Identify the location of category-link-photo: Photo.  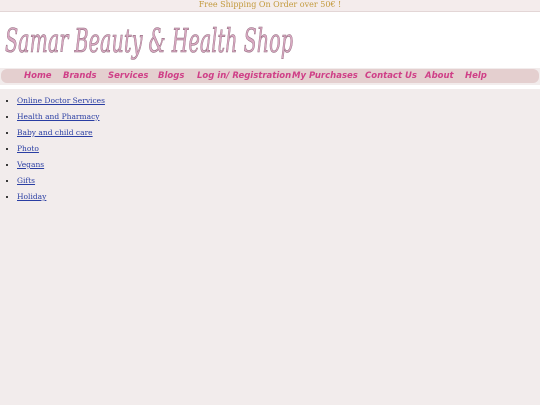
(28, 148).